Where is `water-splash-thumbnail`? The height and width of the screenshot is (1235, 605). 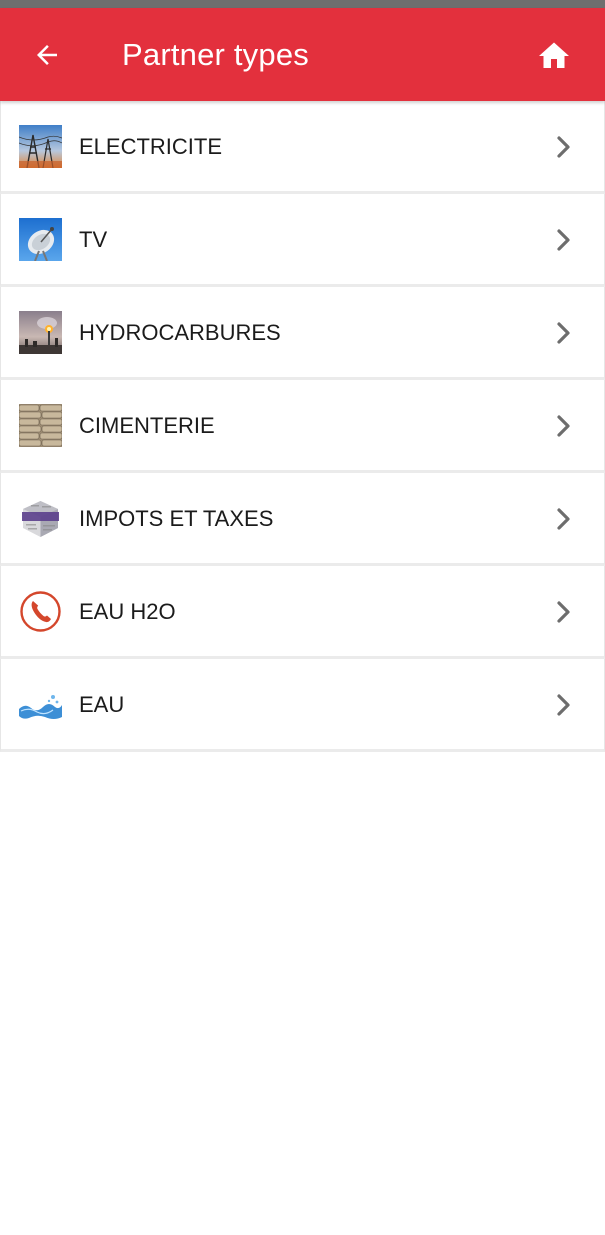 water-splash-thumbnail is located at coordinates (40, 704).